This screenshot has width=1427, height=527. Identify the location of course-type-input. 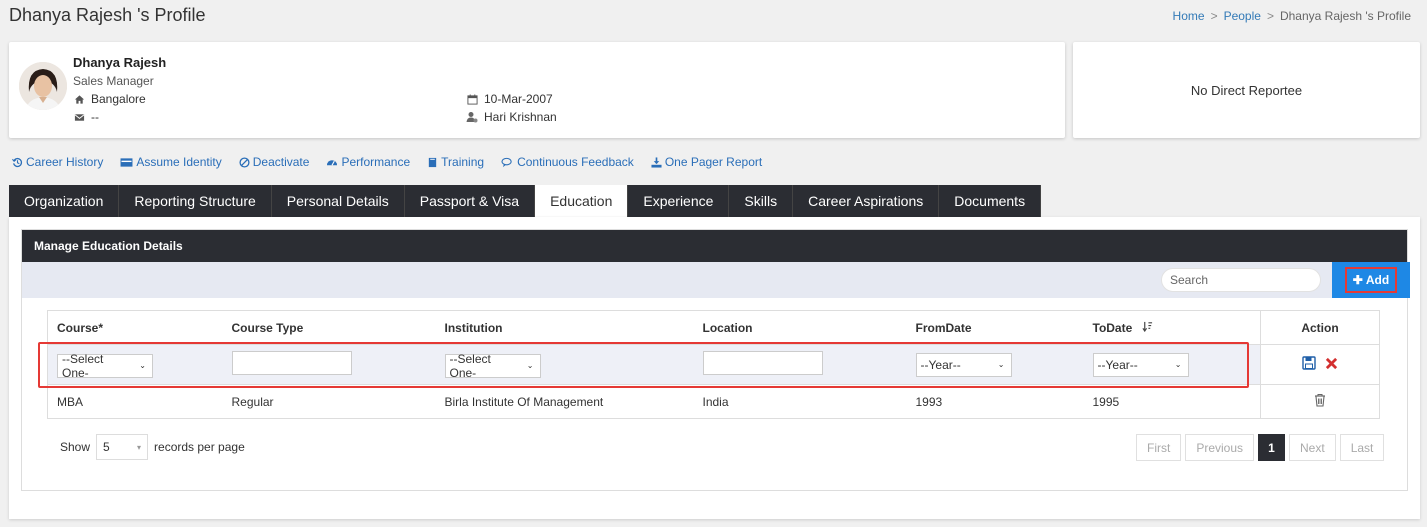
(291, 363).